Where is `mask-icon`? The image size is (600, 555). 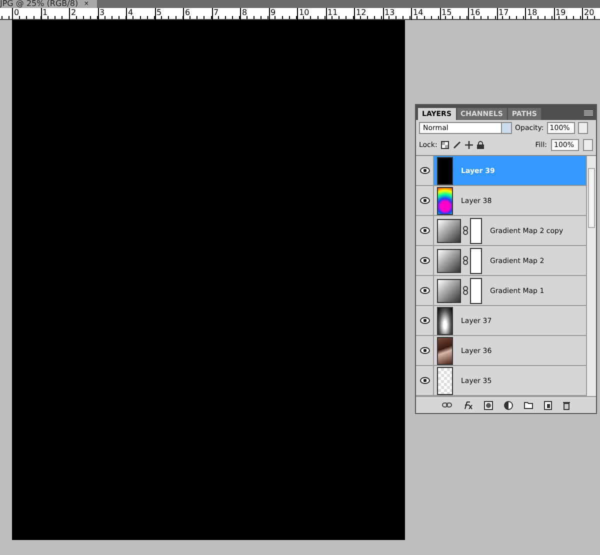
mask-icon is located at coordinates (488, 405).